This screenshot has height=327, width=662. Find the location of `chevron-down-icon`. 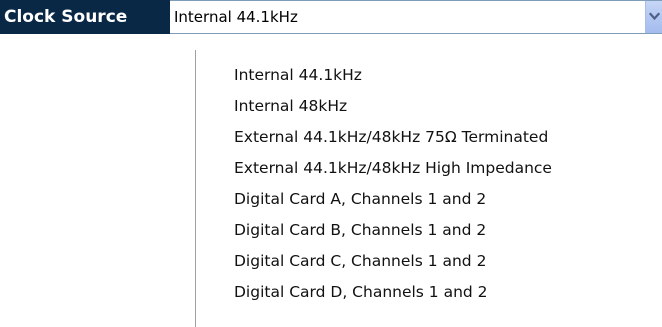

chevron-down-icon is located at coordinates (654, 16).